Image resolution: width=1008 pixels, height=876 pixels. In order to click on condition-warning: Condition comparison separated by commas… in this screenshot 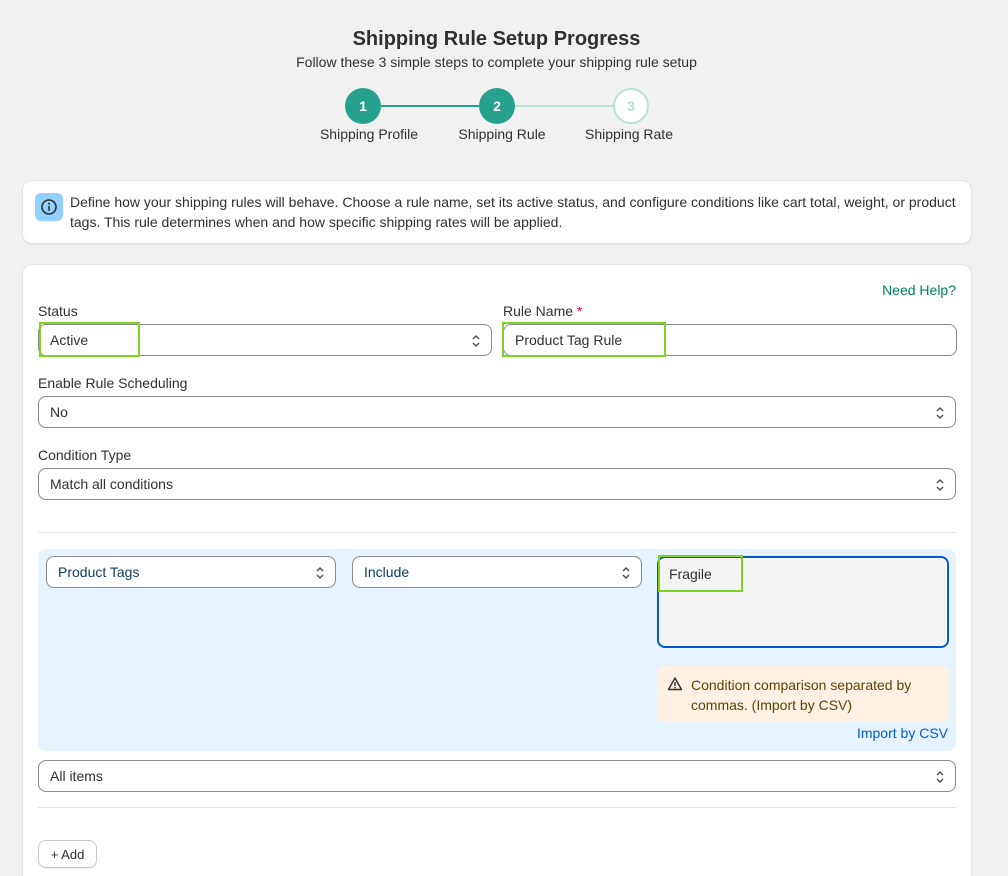, I will do `click(803, 694)`.